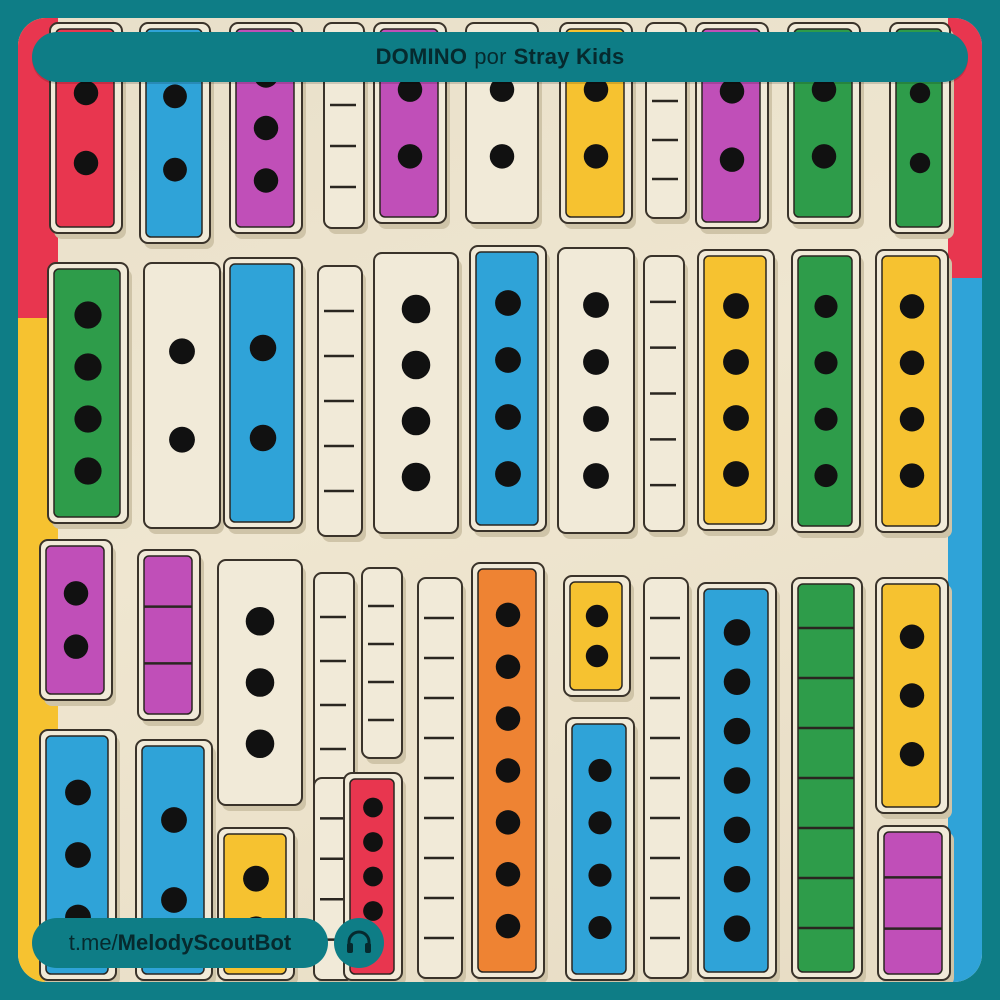  Describe the element at coordinates (569, 56) in the screenshot. I see `artist-name: Stray Kids` at that location.